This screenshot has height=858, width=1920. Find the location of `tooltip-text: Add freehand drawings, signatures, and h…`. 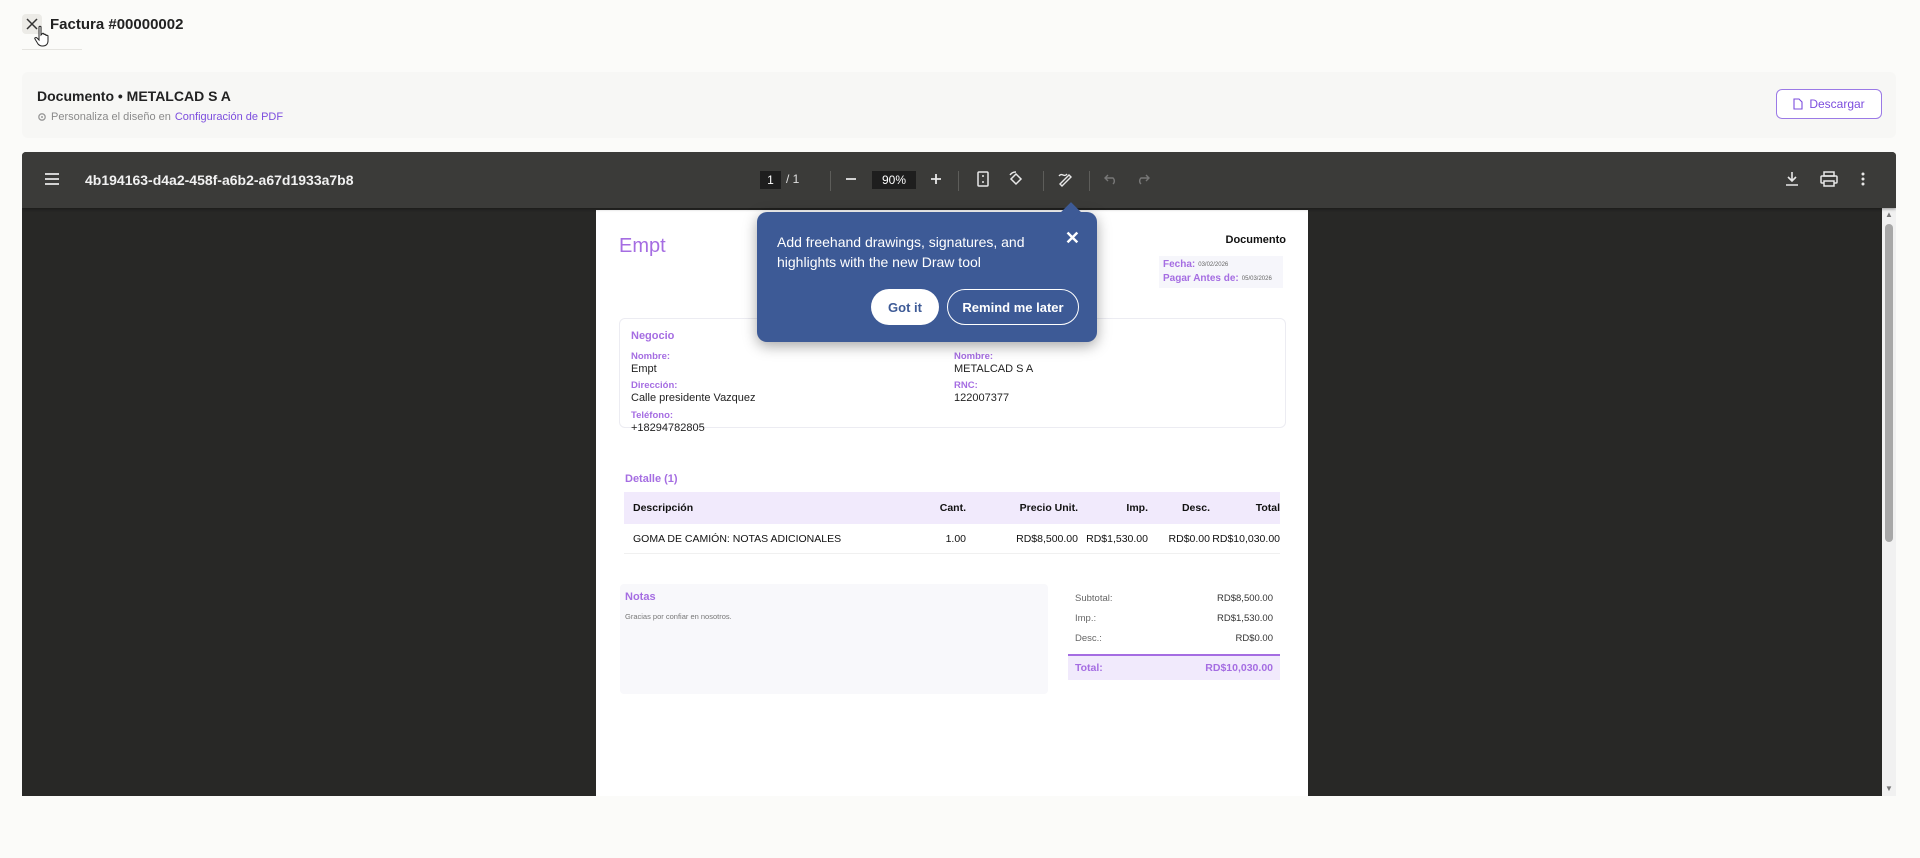

tooltip-text: Add freehand drawings, signatures, and h… is located at coordinates (901, 252).